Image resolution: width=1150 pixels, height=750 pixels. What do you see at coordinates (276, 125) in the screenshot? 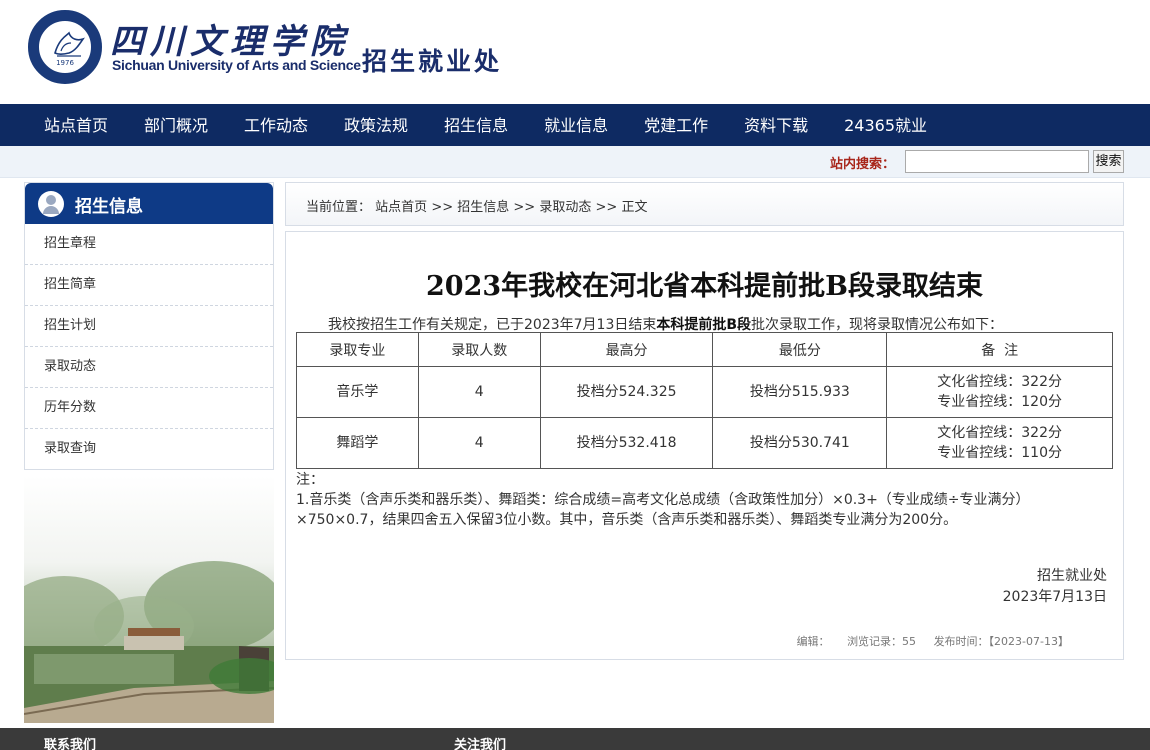
I see `nav-item-work-news: 工作动态` at bounding box center [276, 125].